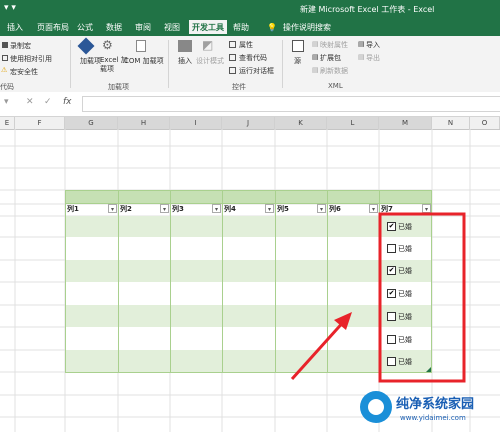 The width and height of the screenshot is (500, 432). I want to click on title-bar: ▾ ▾ 新建 Microsoft Excel 工作表 - Excel, so click(250, 9).